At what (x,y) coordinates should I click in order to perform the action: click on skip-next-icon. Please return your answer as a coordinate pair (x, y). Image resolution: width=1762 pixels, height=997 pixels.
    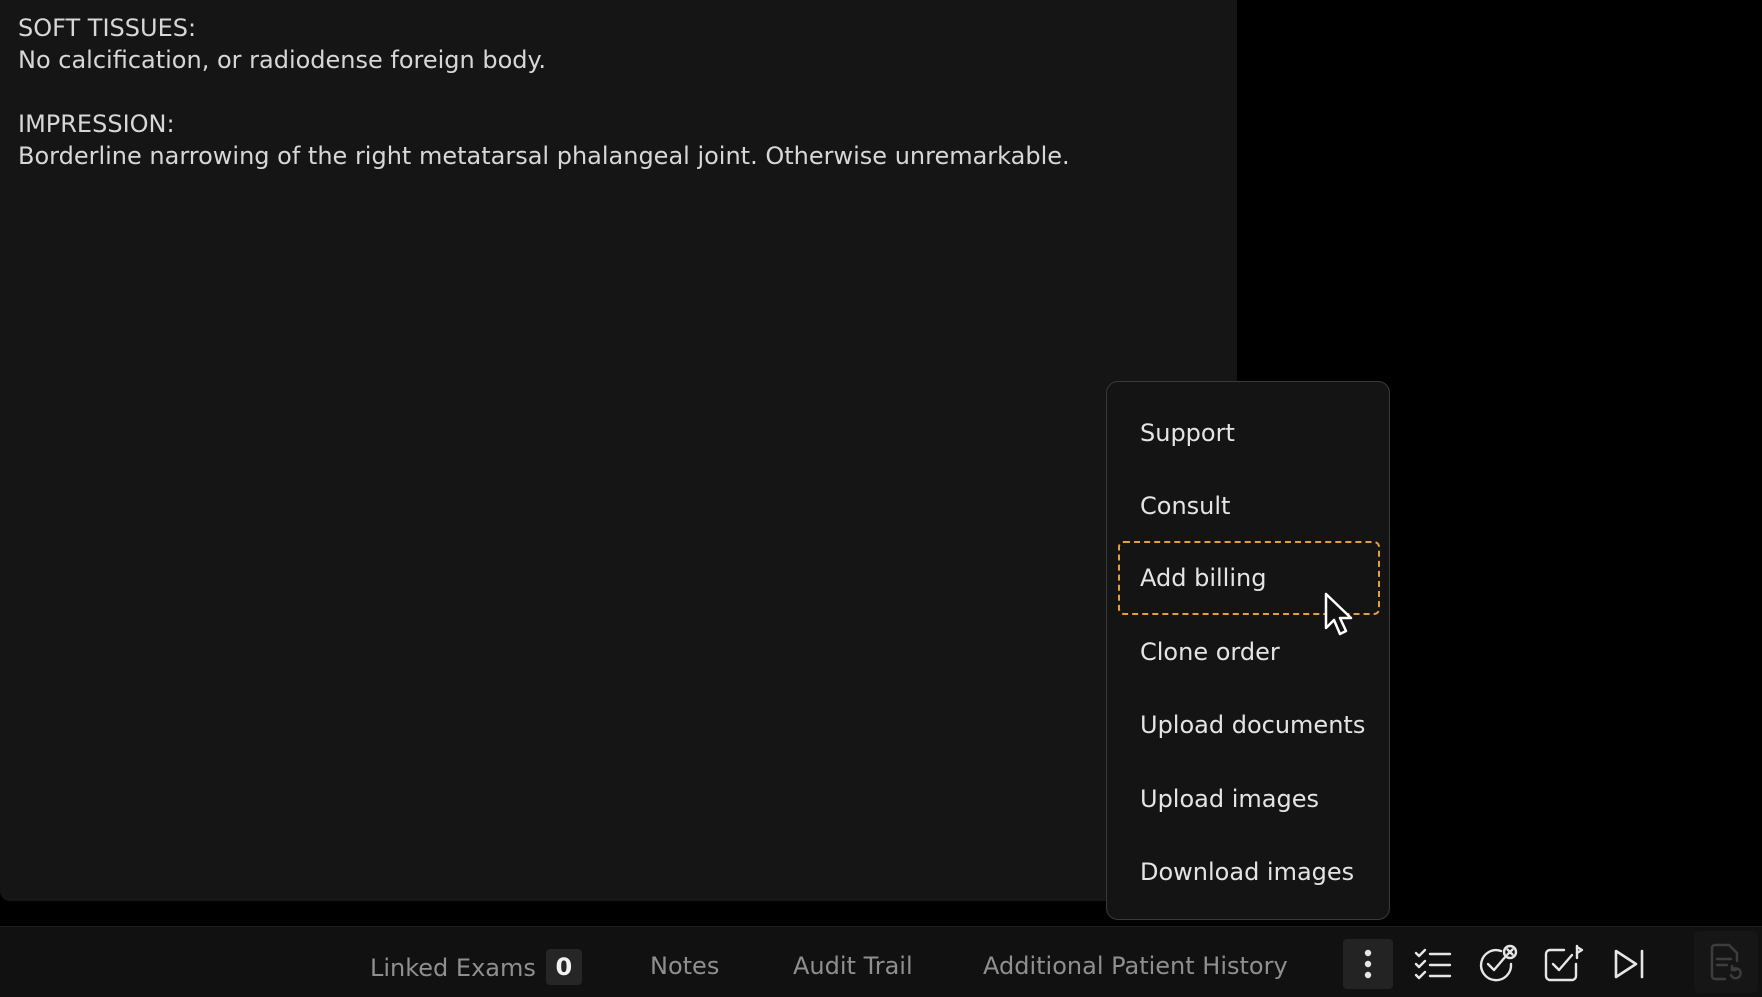
    Looking at the image, I should click on (1629, 964).